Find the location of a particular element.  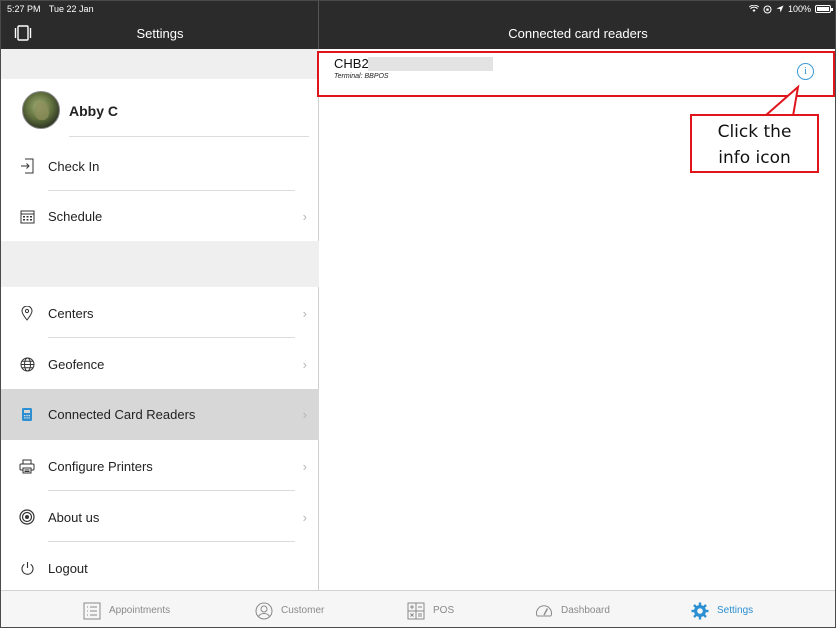

menu-item-configure-printers: Configure Printers › is located at coordinates (160, 466).